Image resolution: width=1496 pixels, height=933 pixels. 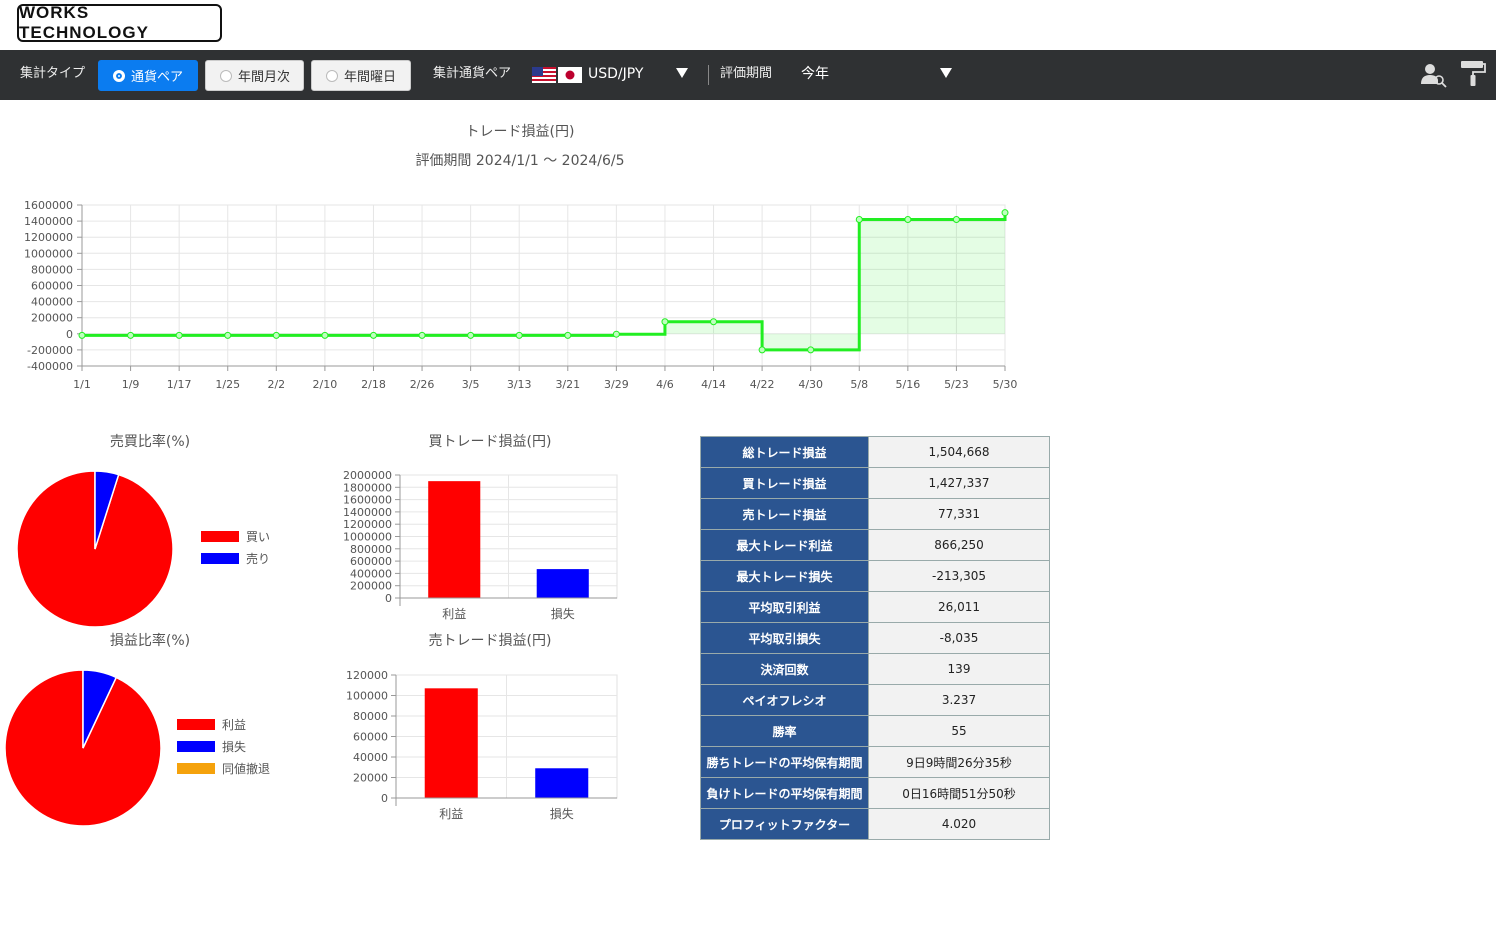 I want to click on agg-option-annual-weekday: 年間曜日, so click(x=361, y=75).